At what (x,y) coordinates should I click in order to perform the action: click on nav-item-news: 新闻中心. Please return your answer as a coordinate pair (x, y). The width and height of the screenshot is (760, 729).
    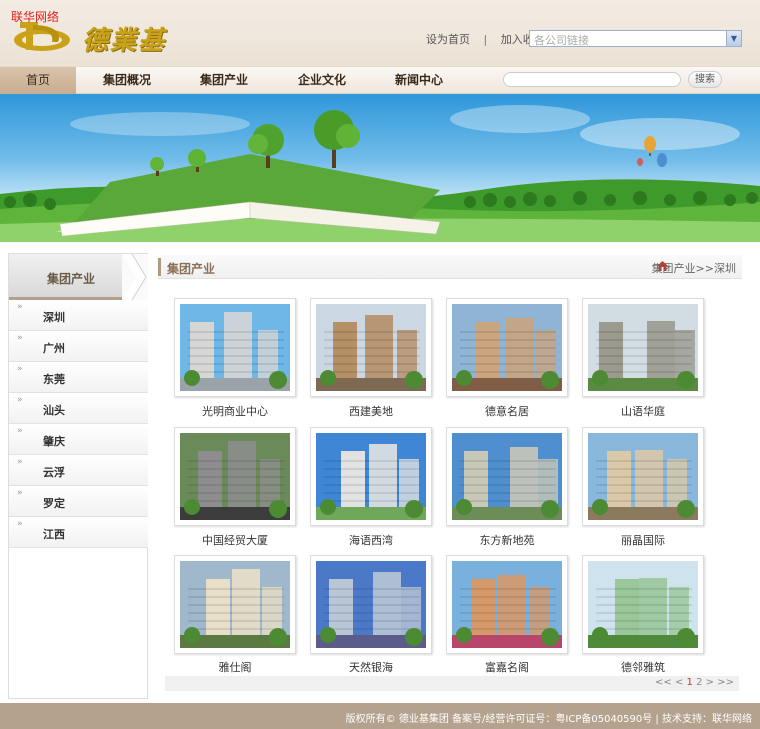
    Looking at the image, I should click on (419, 80).